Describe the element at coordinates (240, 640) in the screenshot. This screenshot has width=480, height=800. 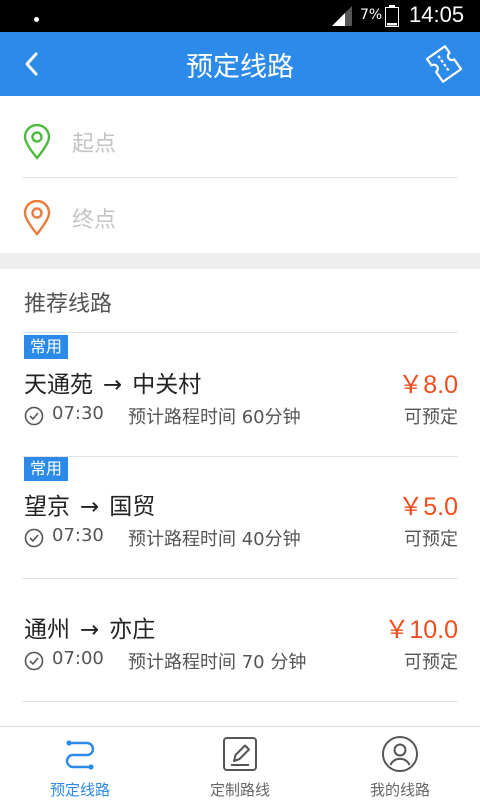
I see `route-item: 通州 → 亦庄 ￥10.0 07:00 预计路程时间 70 分钟 可预定` at that location.